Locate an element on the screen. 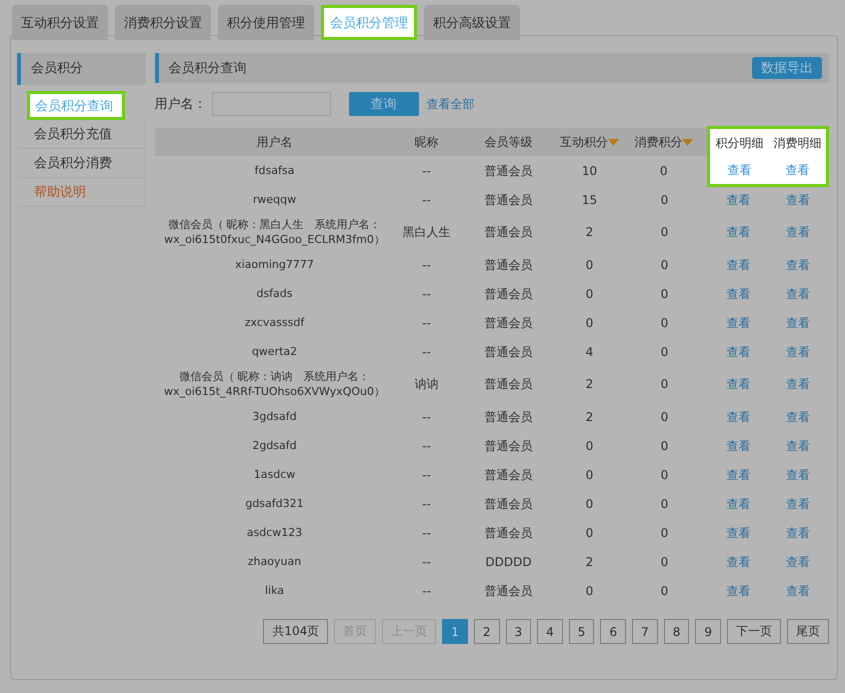 Image resolution: width=845 pixels, height=693 pixels. page-button: 下一页 is located at coordinates (754, 631).